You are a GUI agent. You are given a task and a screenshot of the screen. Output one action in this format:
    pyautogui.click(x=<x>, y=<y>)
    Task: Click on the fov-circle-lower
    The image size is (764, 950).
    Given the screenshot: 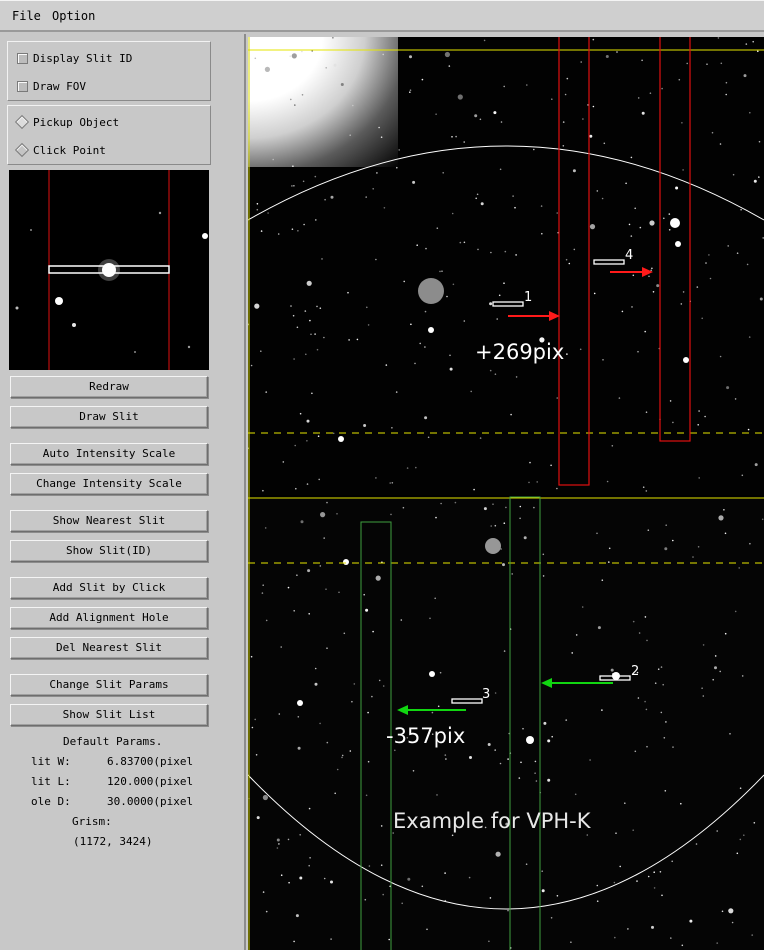 What is the action you would take?
    pyautogui.click(x=506, y=842)
    